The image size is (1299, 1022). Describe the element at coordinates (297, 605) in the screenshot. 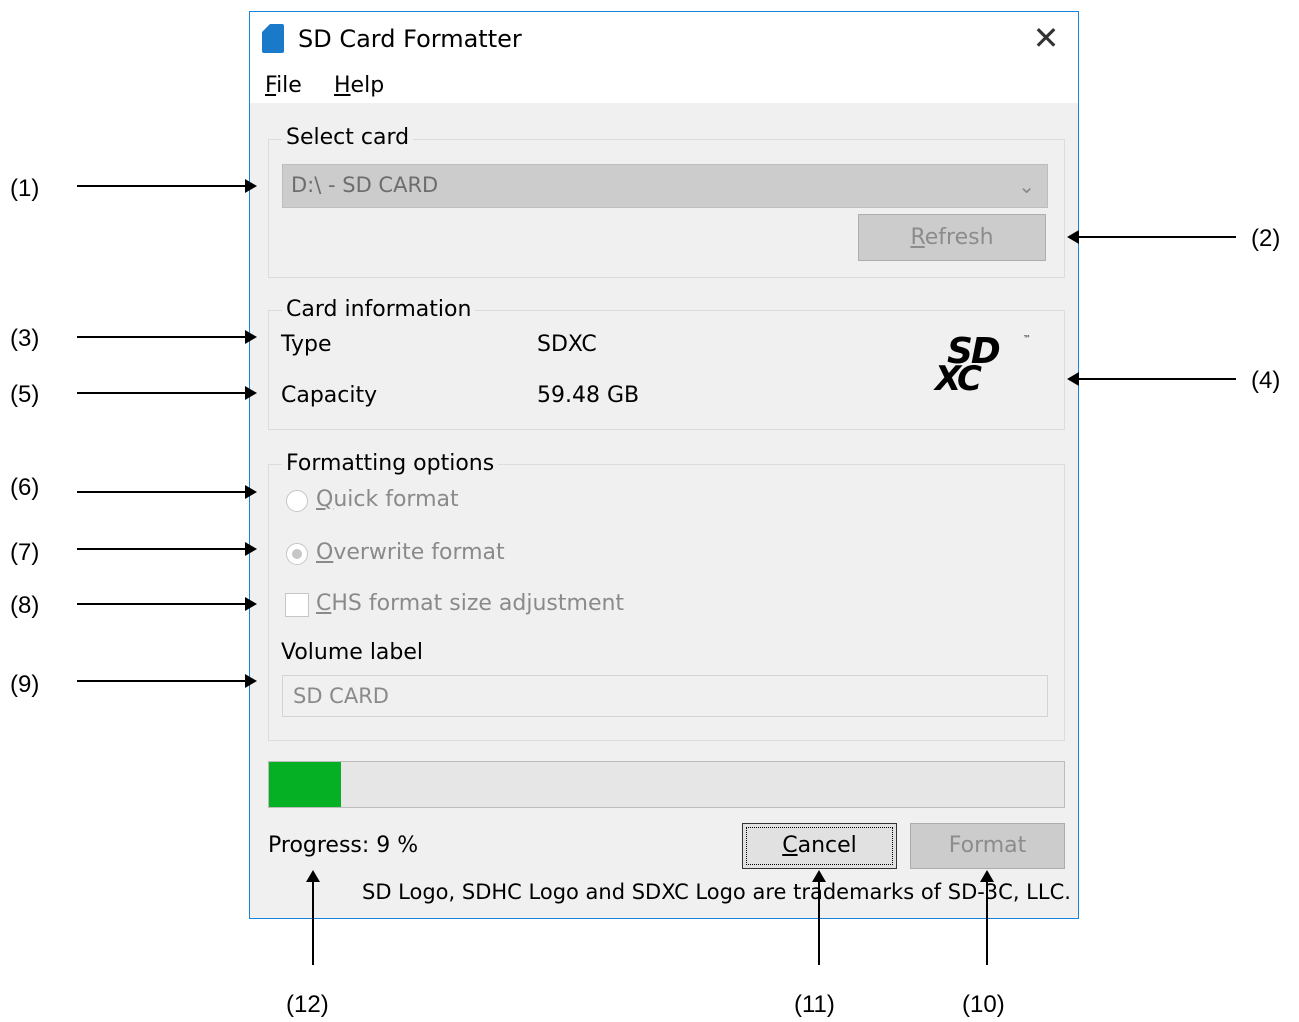

I see `chs-format-checkbox` at that location.